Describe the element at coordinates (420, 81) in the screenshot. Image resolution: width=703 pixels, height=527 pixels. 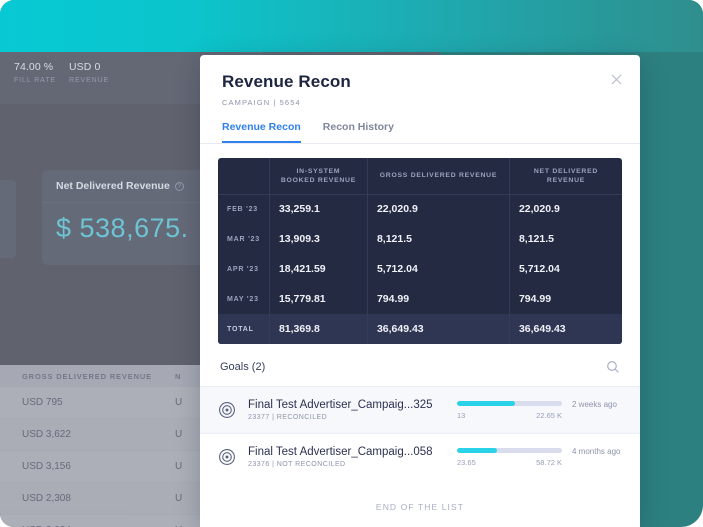
I see `modal-header: Revenue Recon CAMPAIGN | 5654` at that location.